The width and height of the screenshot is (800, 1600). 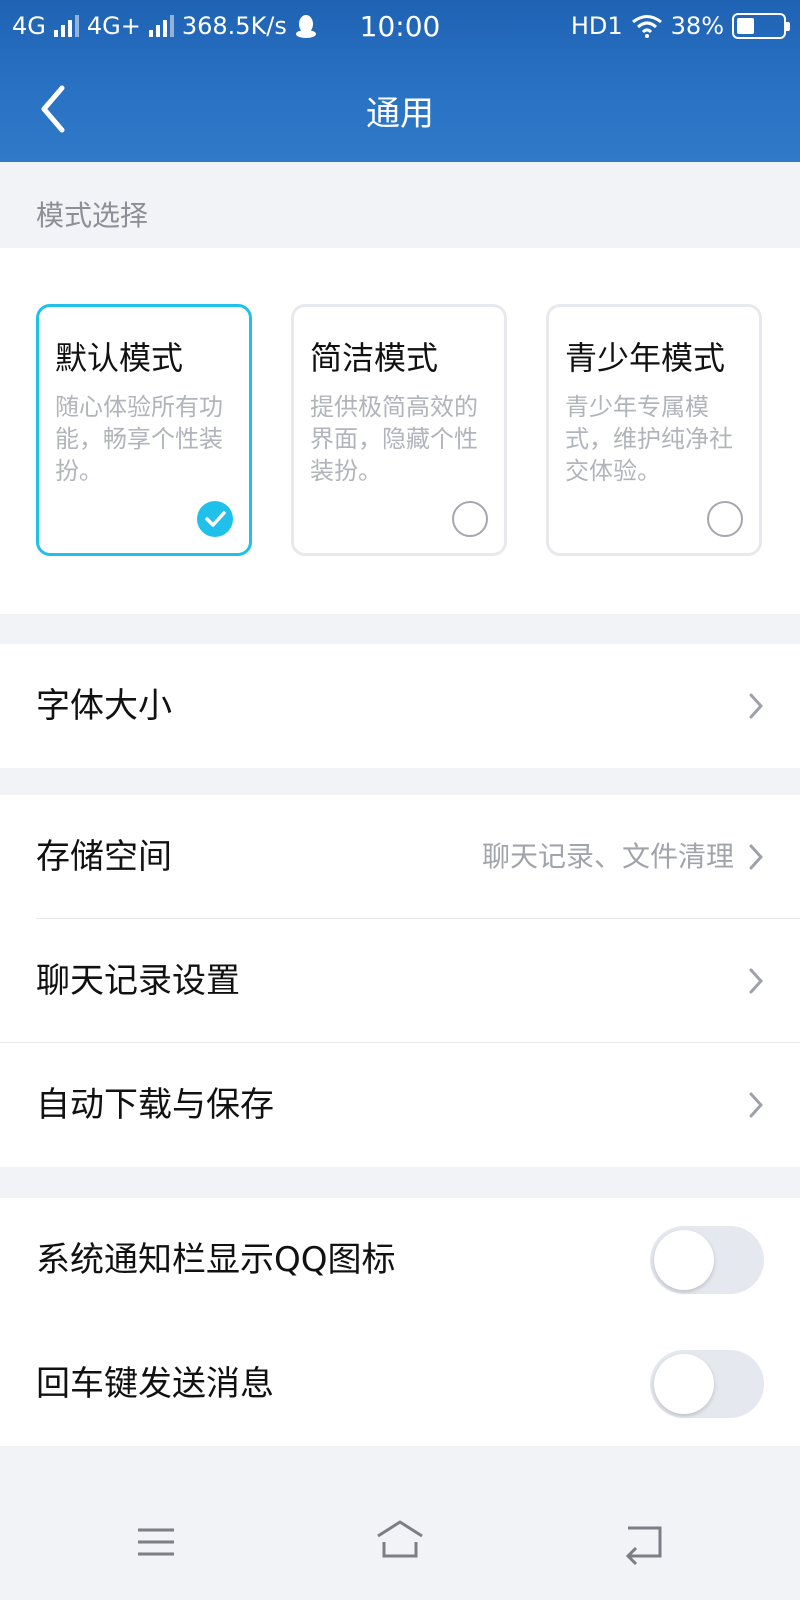 I want to click on row-label: 回车键发送消息, so click(x=155, y=1384).